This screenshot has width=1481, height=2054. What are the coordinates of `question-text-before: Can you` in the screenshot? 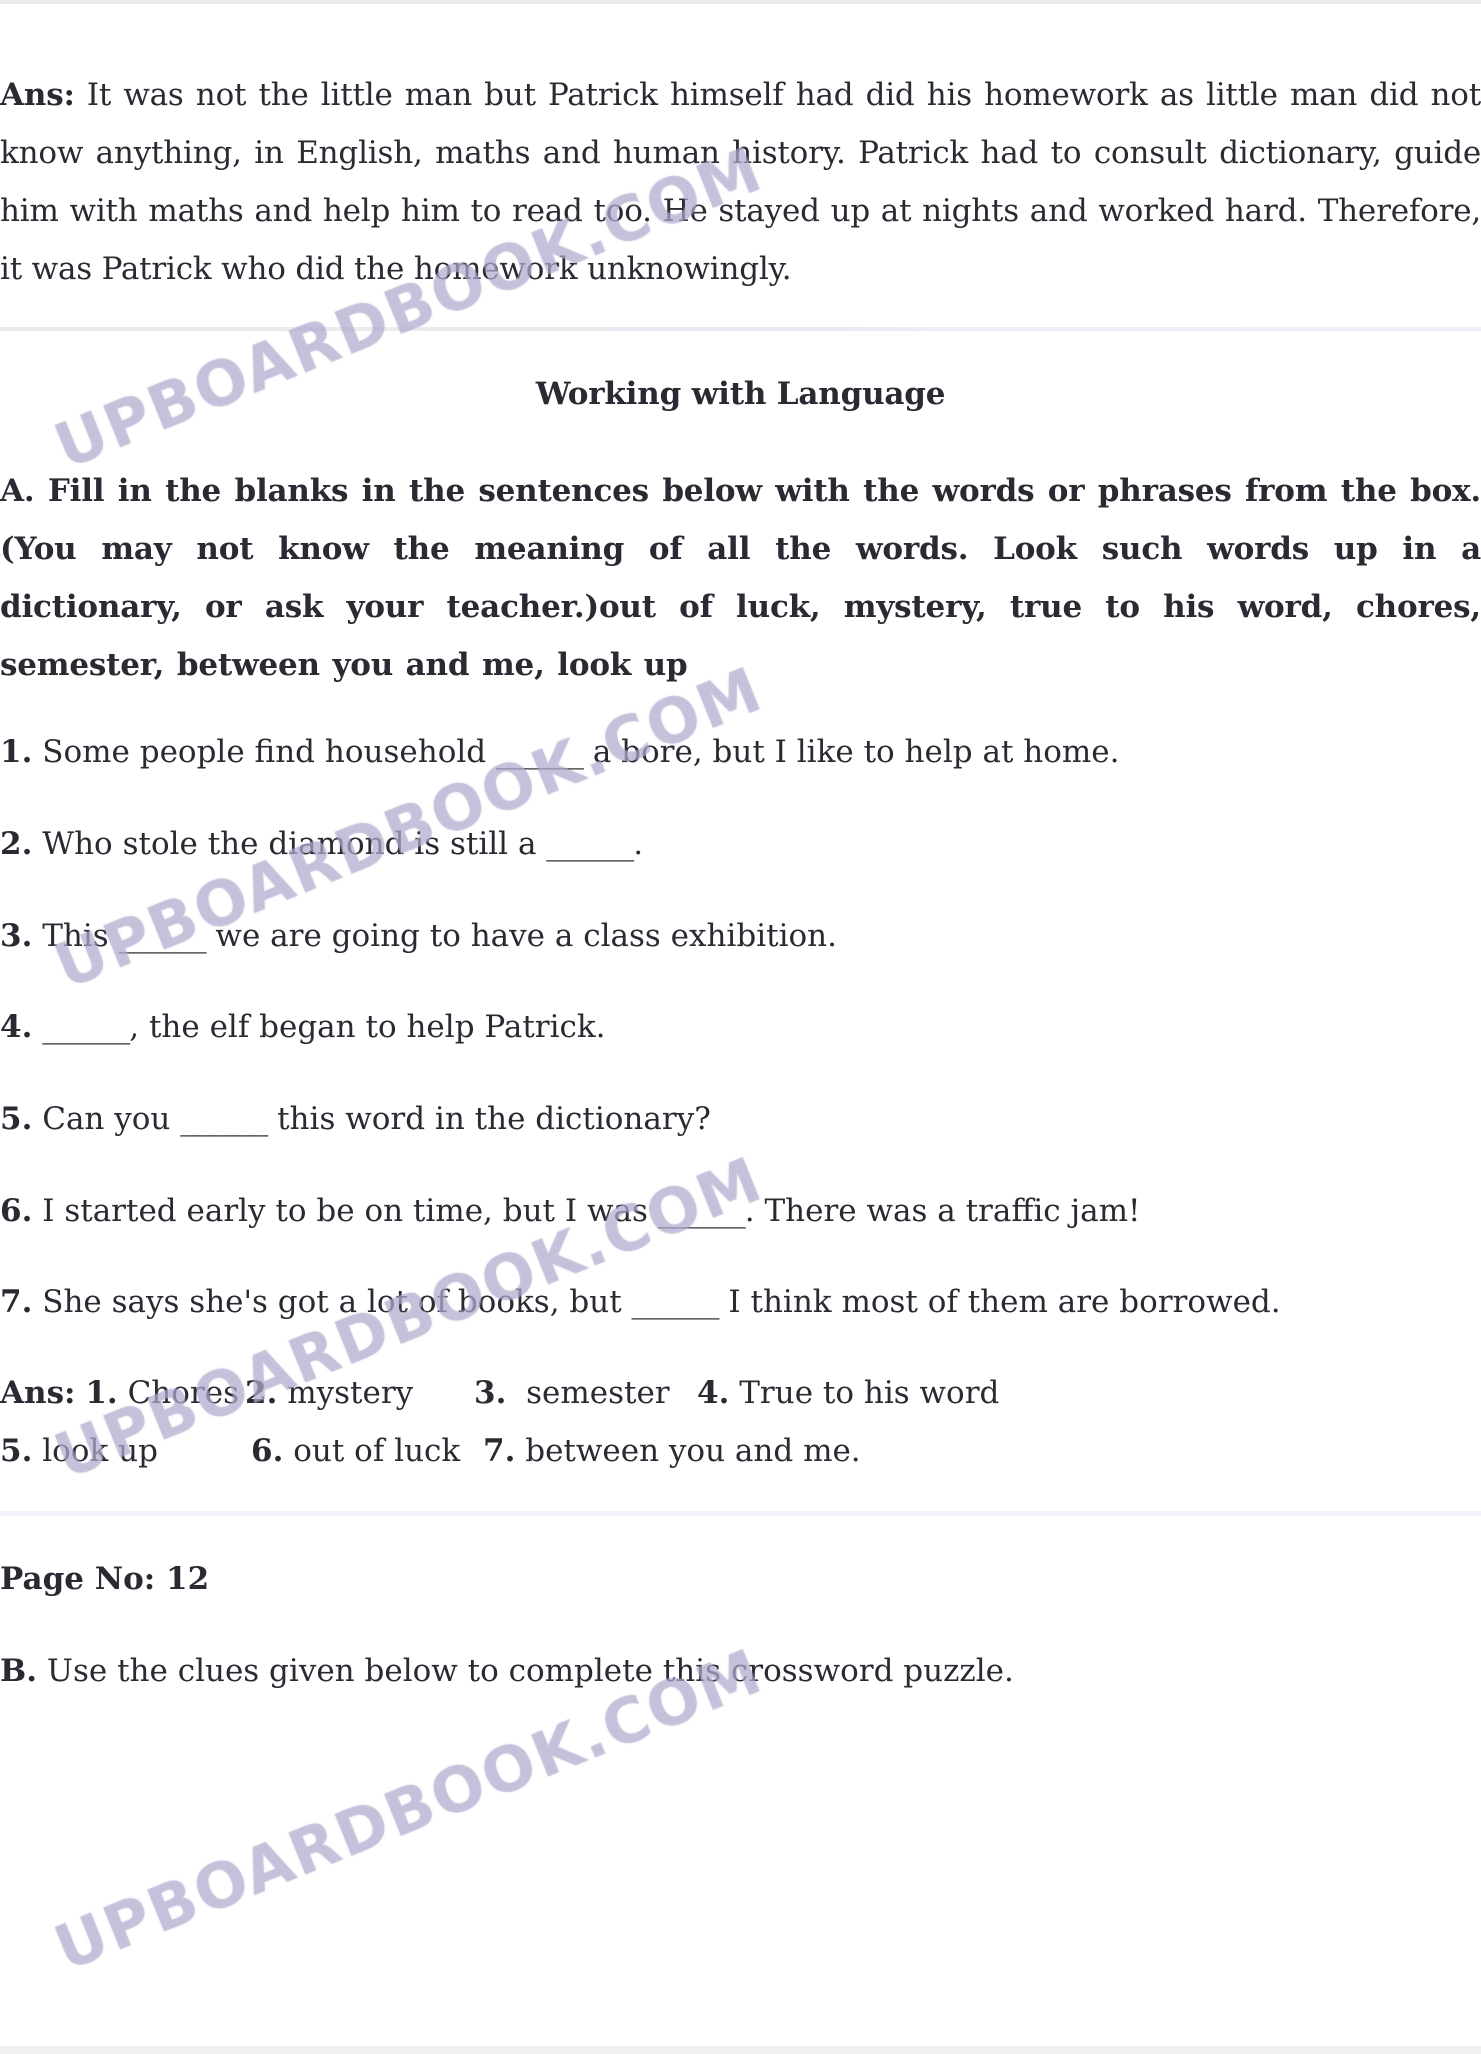 It's located at (106, 1119).